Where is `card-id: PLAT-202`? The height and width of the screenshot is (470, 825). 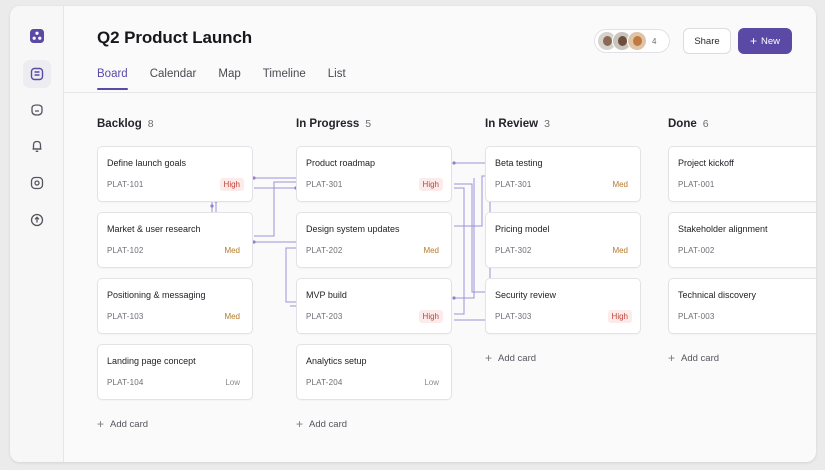 card-id: PLAT-202 is located at coordinates (324, 250).